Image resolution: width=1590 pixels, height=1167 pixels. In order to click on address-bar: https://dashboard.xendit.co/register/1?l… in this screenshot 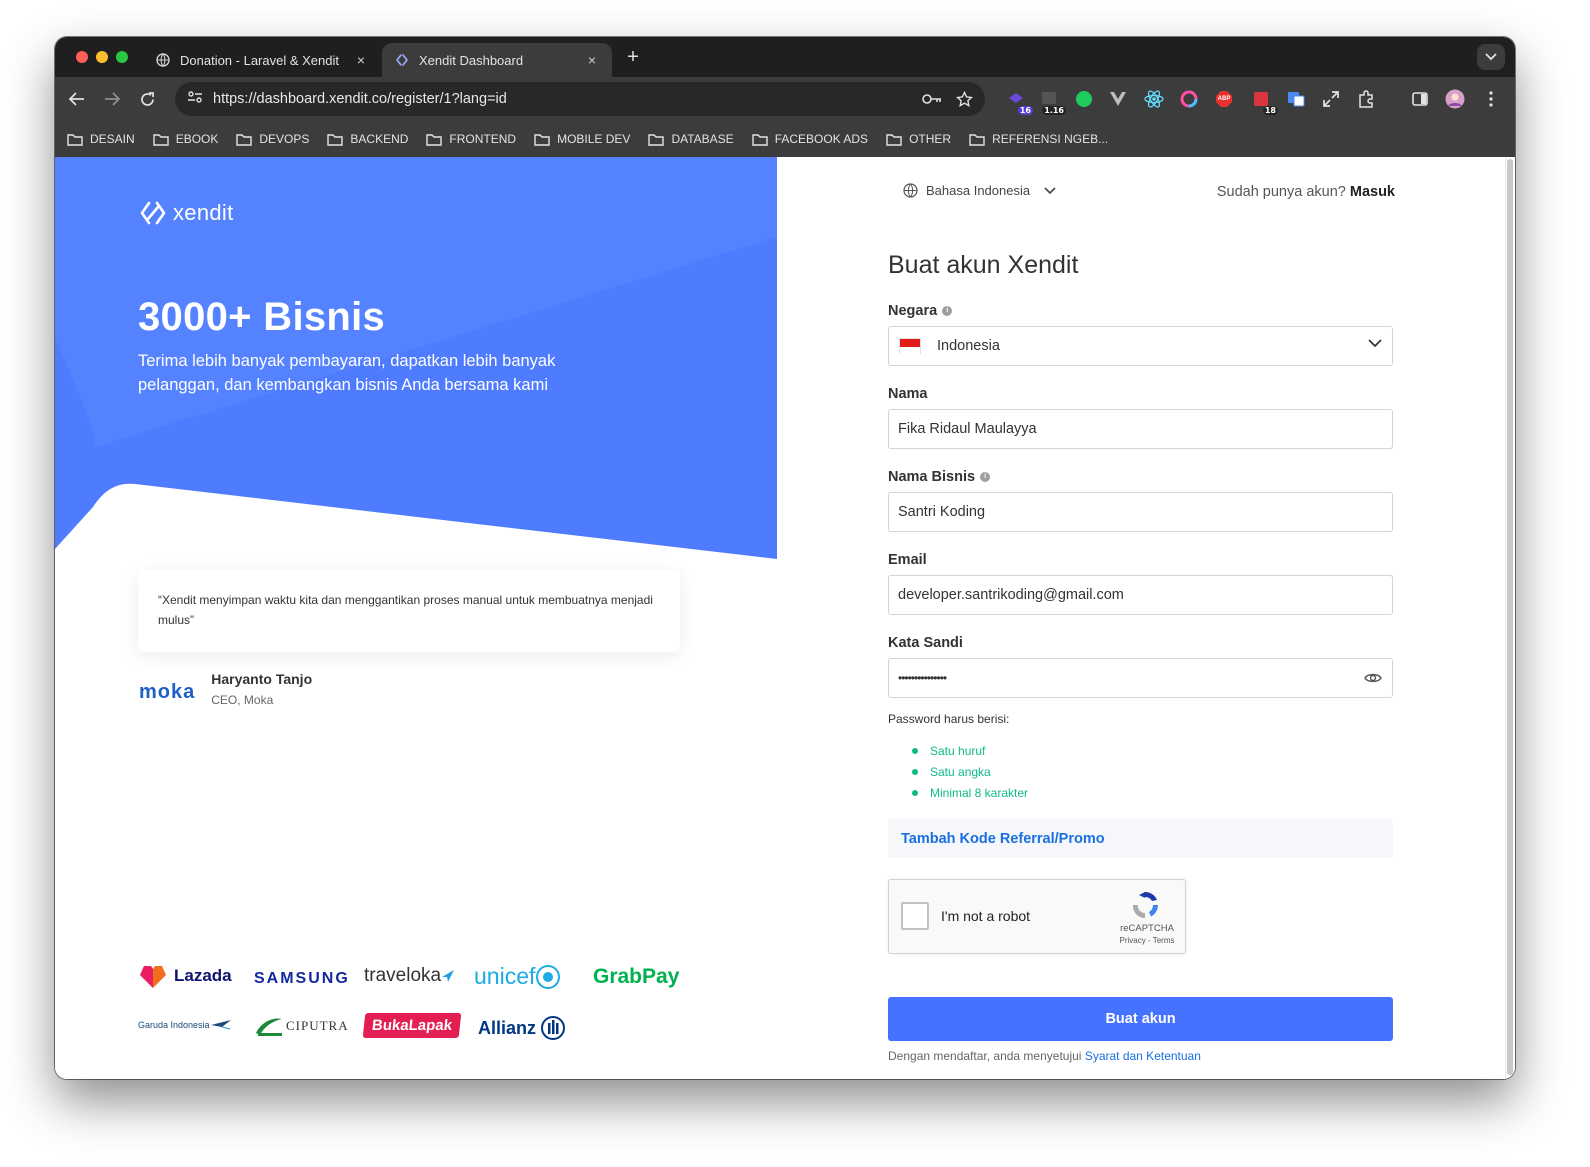, I will do `click(580, 99)`.